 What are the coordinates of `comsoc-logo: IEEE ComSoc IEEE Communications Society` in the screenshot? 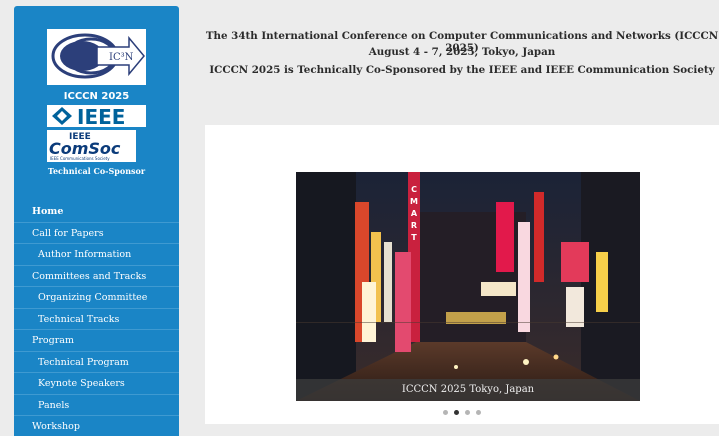 It's located at (91, 146).